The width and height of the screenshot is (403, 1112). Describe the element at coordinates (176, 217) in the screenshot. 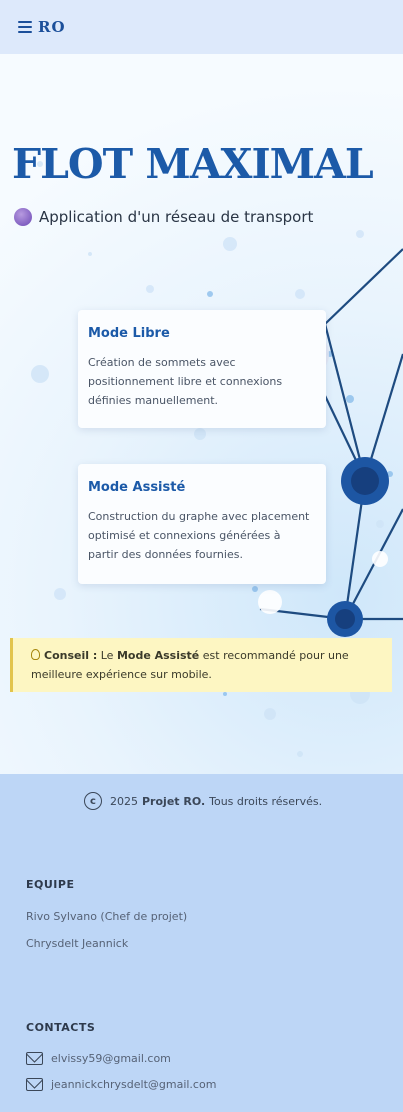

I see `subtitle-text: Application d'un réseau de transport` at that location.